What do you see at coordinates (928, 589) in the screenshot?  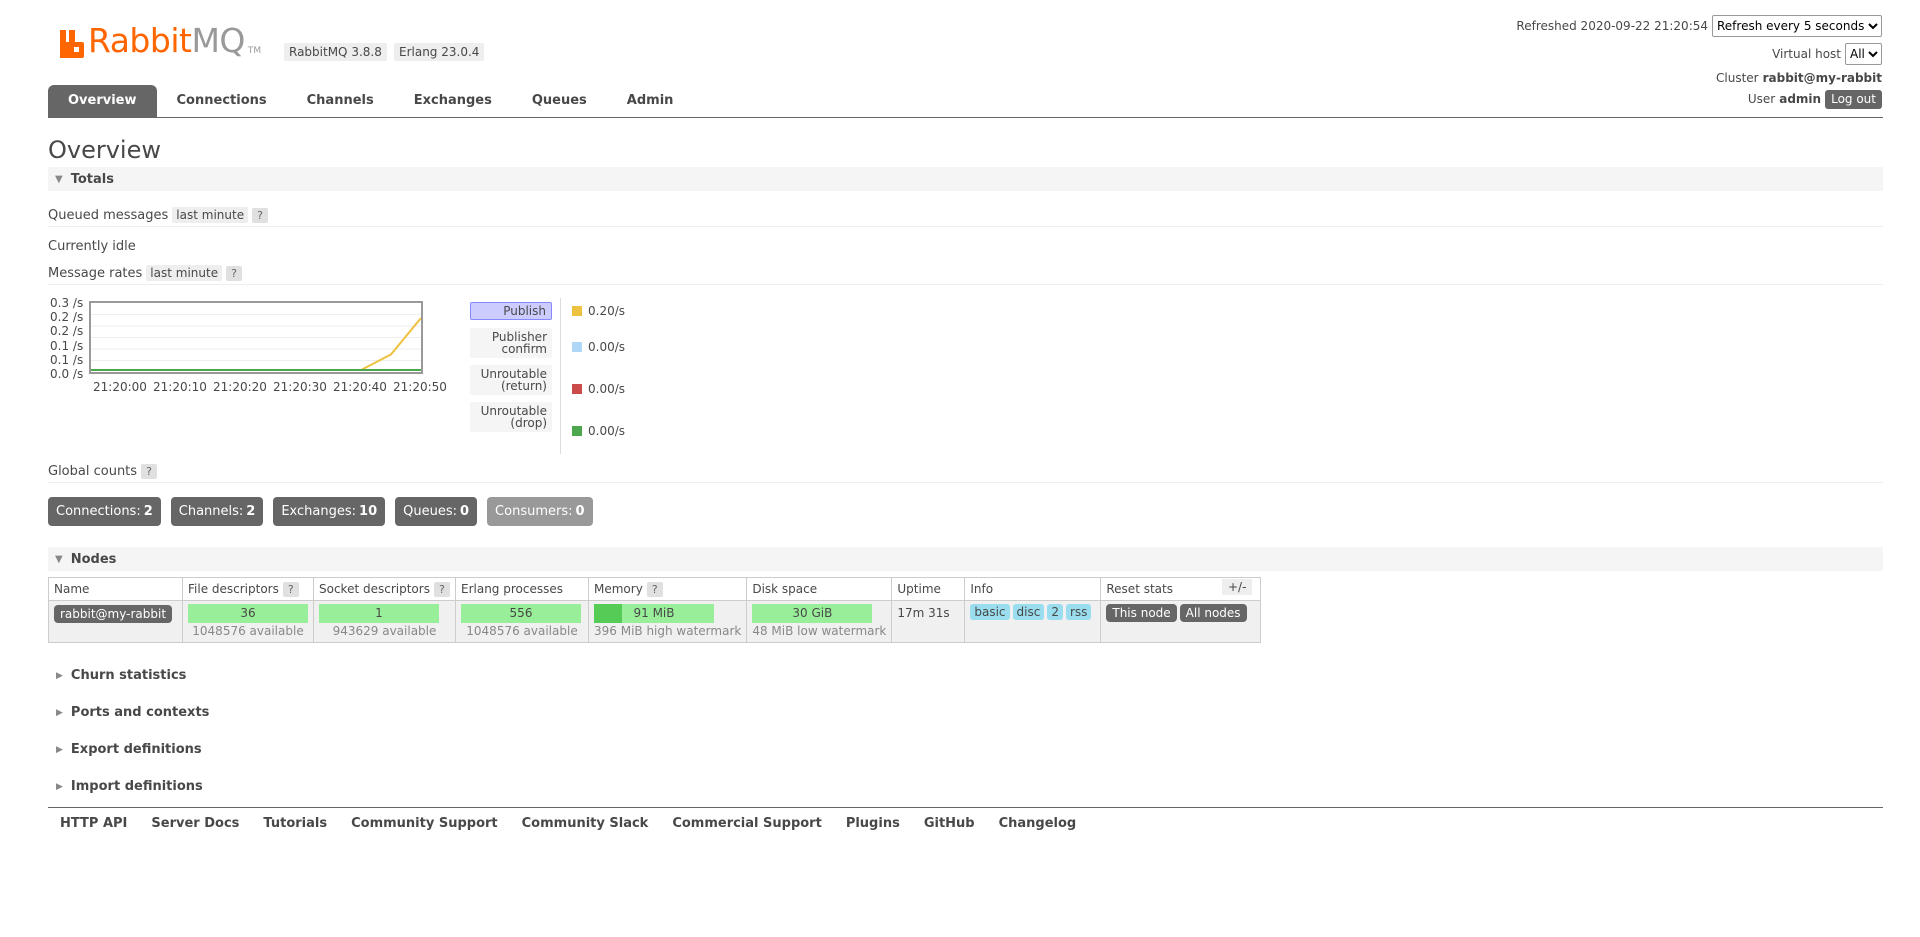 I see `col-header-uptime: Uptime` at bounding box center [928, 589].